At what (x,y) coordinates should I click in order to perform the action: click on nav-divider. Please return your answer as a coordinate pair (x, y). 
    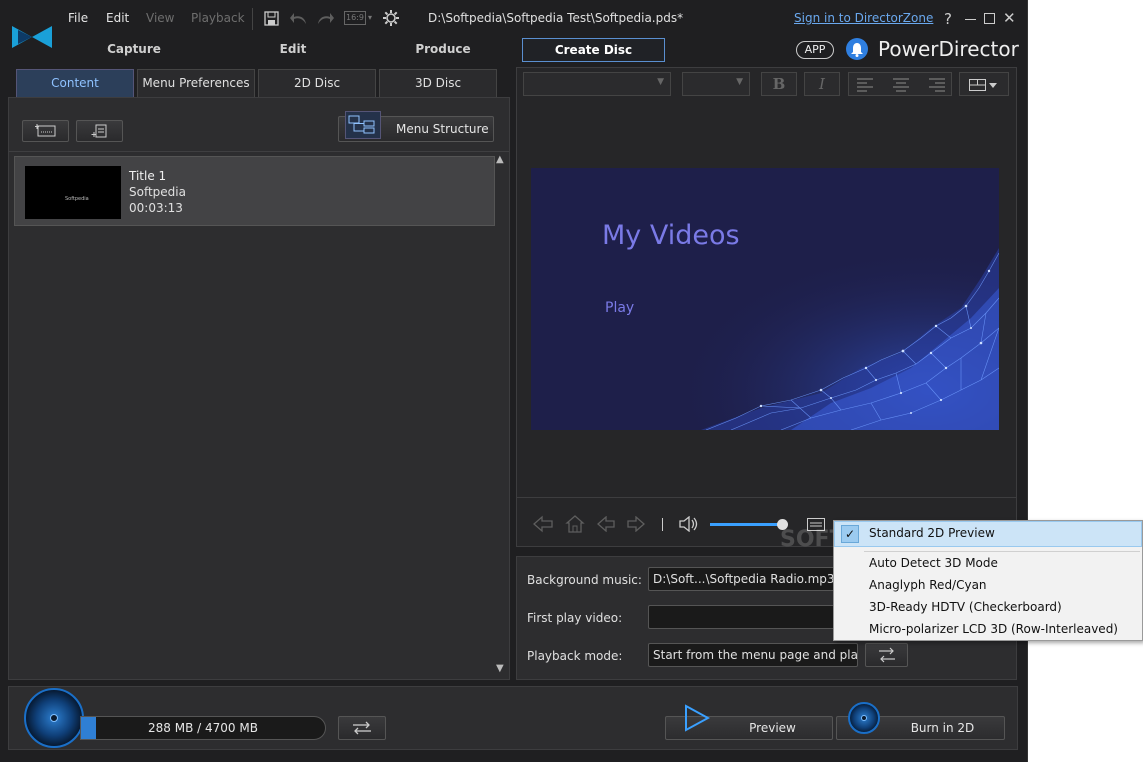
    Looking at the image, I should click on (662, 524).